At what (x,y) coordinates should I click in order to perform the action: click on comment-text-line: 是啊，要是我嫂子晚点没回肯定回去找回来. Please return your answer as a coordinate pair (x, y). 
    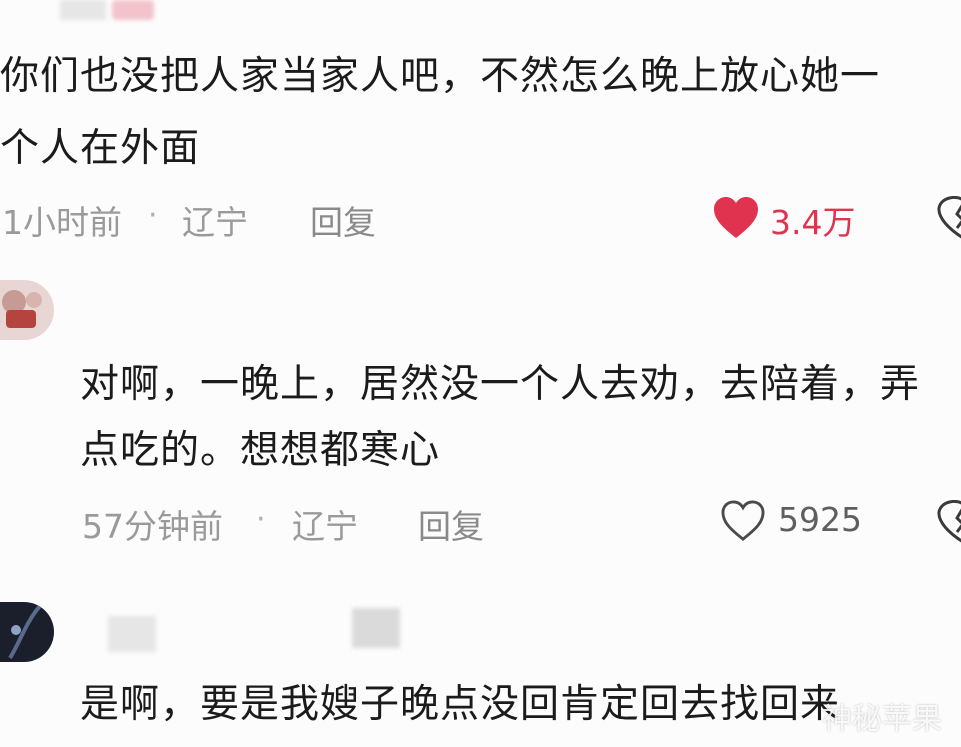
    Looking at the image, I should click on (460, 704).